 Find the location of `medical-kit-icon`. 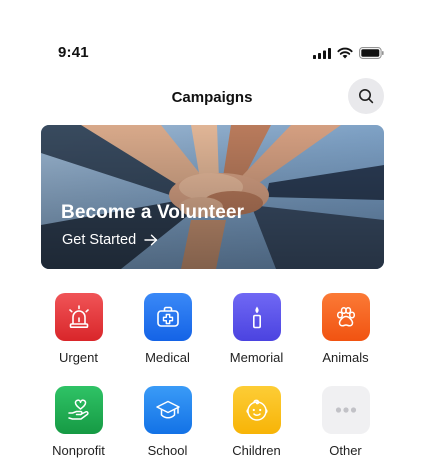

medical-kit-icon is located at coordinates (167, 316).